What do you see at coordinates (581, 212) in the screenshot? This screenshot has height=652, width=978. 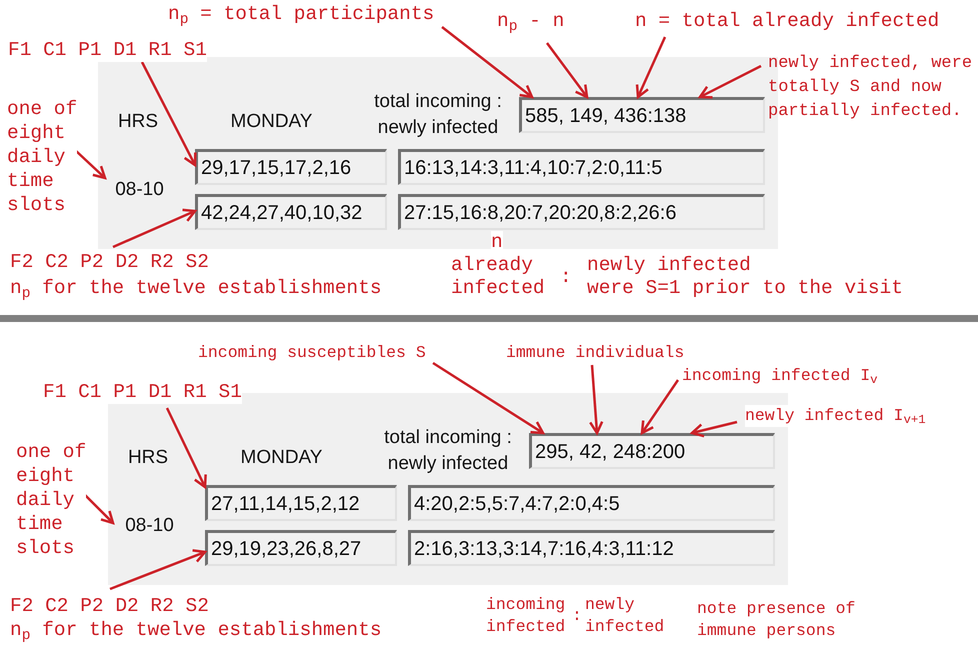 I see `infections-field: 27:15,16:8,20:7,20:20,8:2,26:6` at bounding box center [581, 212].